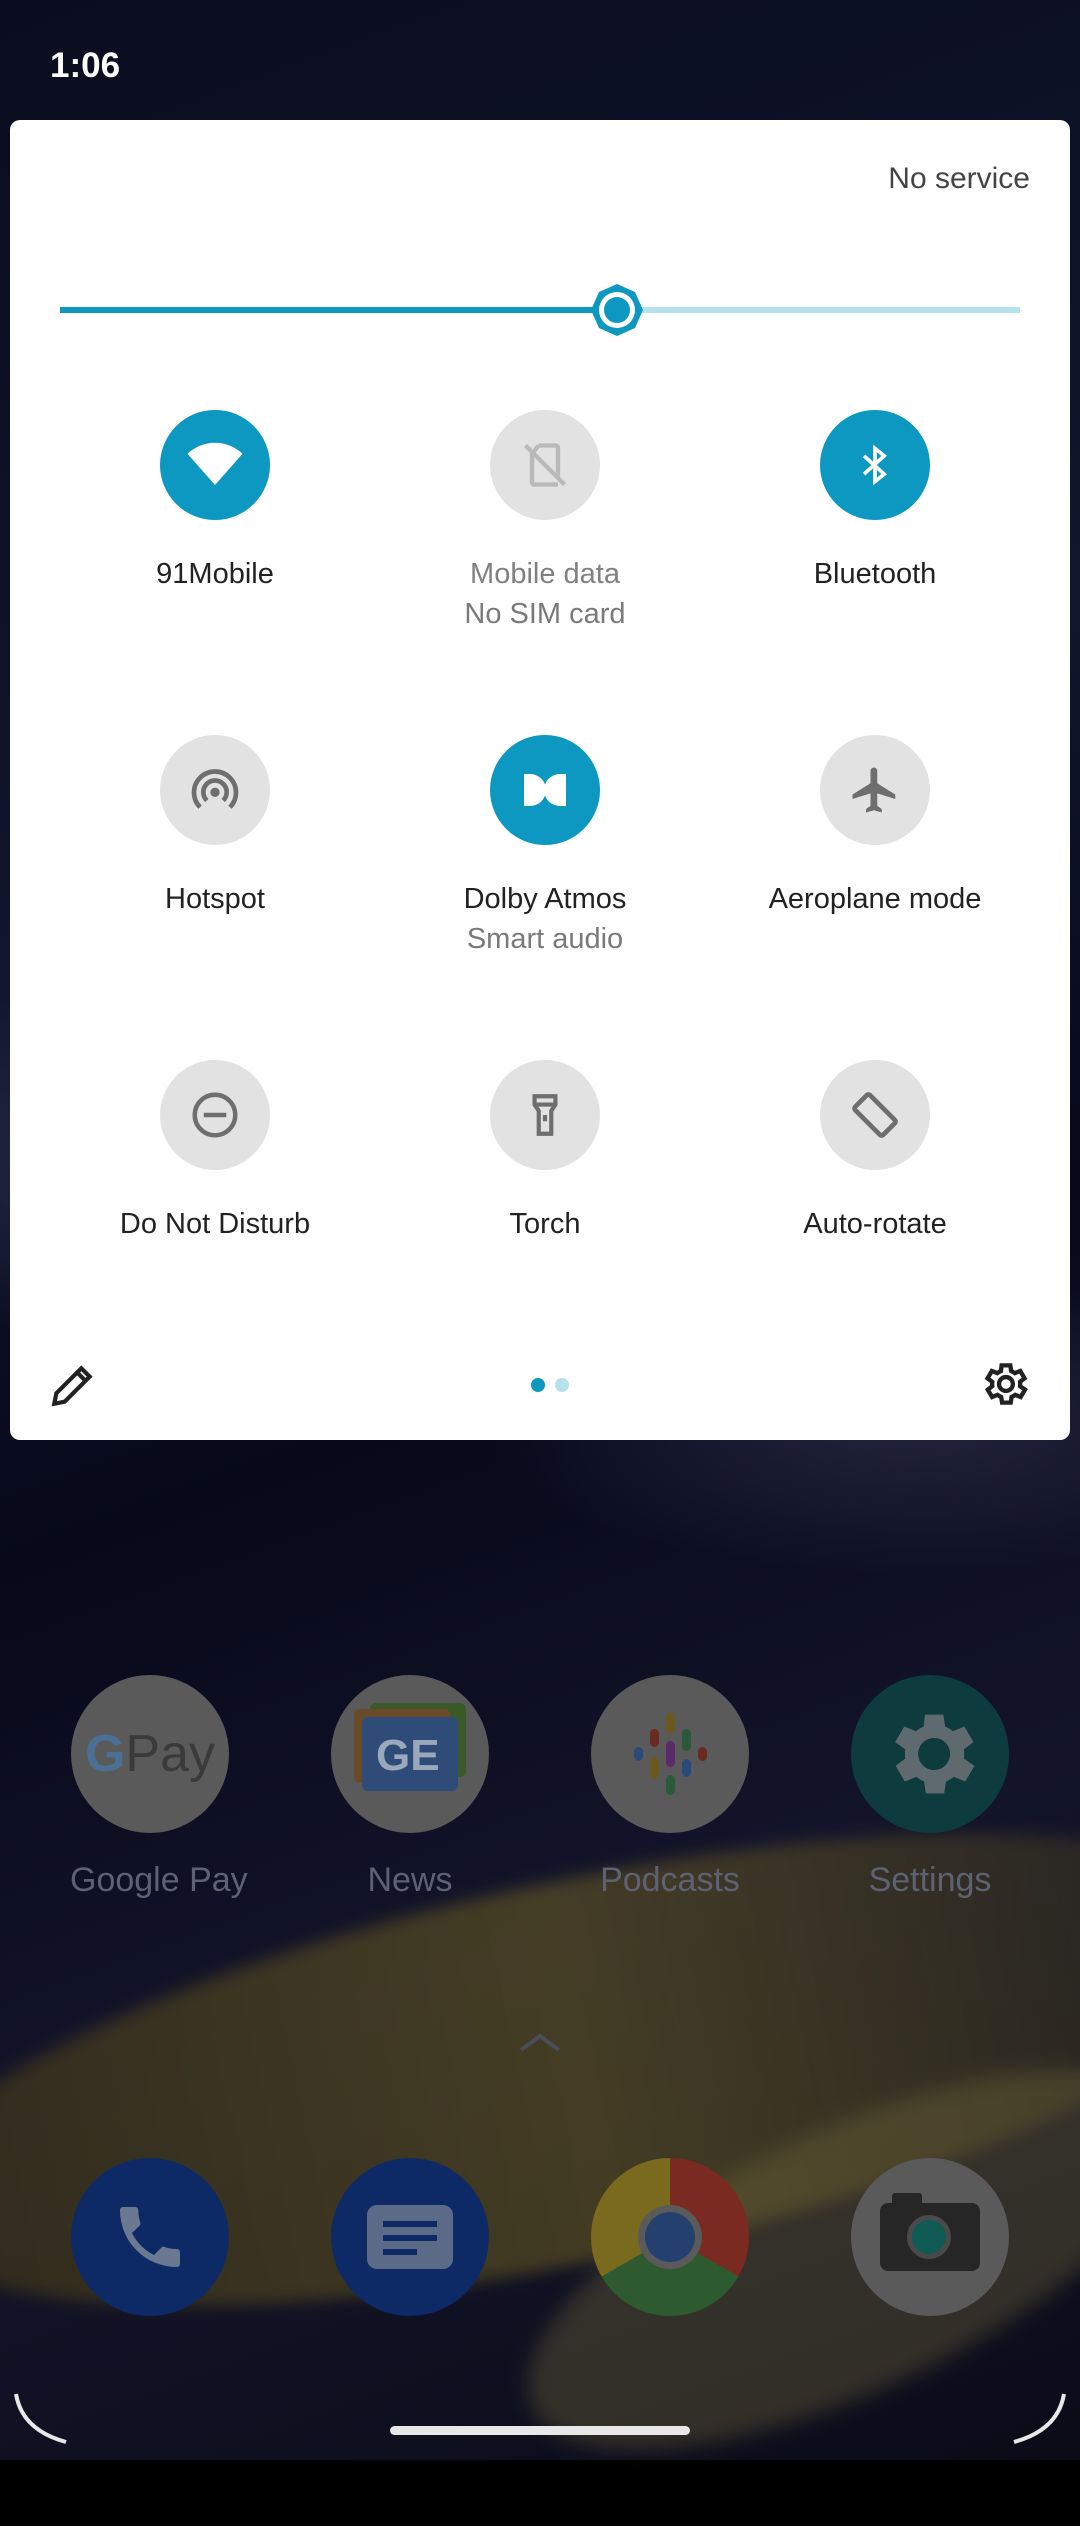 This screenshot has height=2526, width=1080. What do you see at coordinates (540, 2430) in the screenshot?
I see `home-gesture-bar` at bounding box center [540, 2430].